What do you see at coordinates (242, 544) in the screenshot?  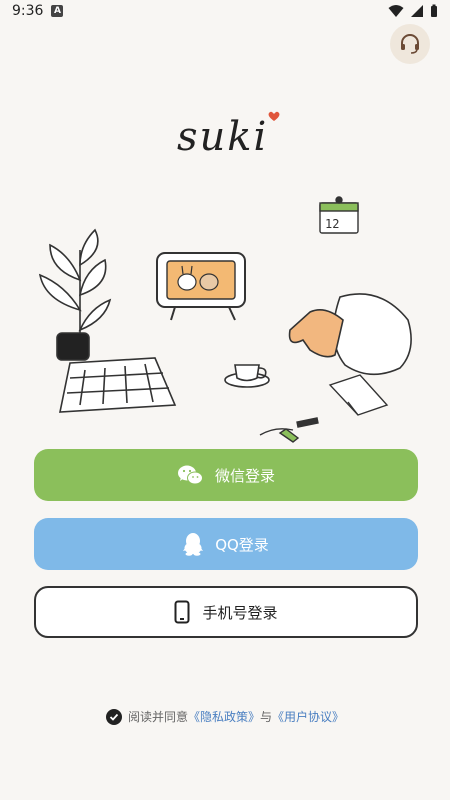 I see `qq-login-label: QQ登录` at bounding box center [242, 544].